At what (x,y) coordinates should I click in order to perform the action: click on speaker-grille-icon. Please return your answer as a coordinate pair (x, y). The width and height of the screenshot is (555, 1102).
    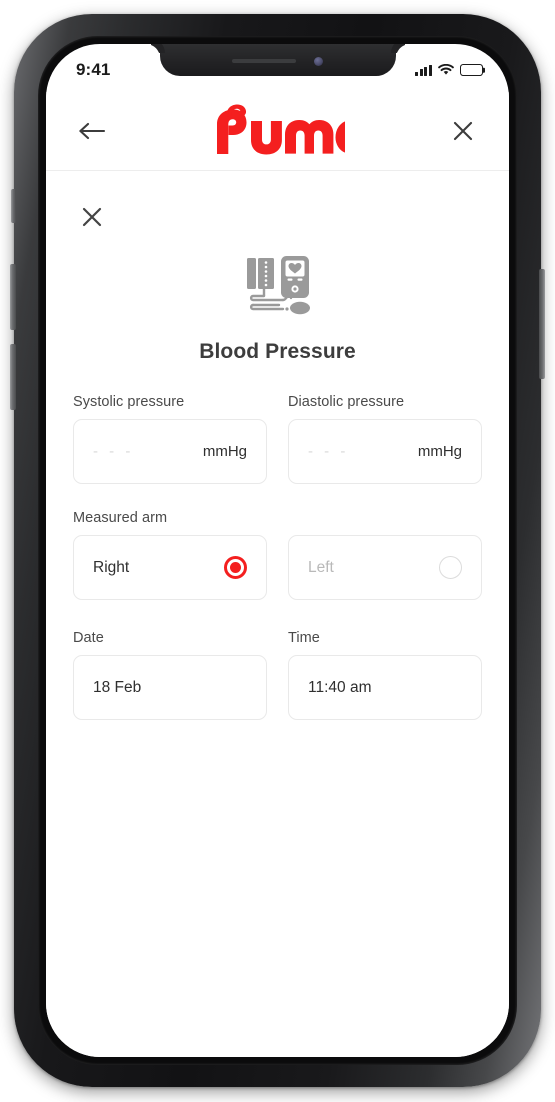
    Looking at the image, I should click on (264, 61).